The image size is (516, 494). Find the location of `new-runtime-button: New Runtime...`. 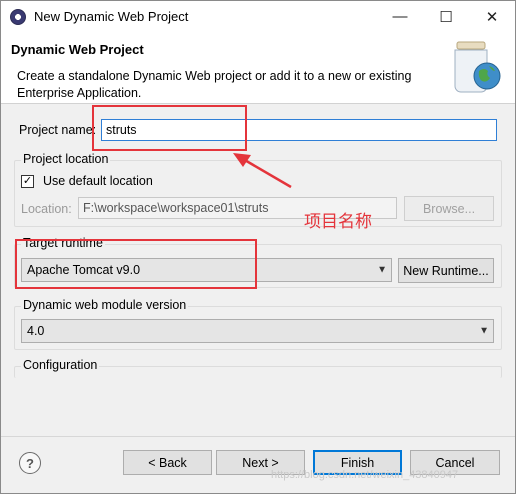

new-runtime-button: New Runtime... is located at coordinates (446, 270).